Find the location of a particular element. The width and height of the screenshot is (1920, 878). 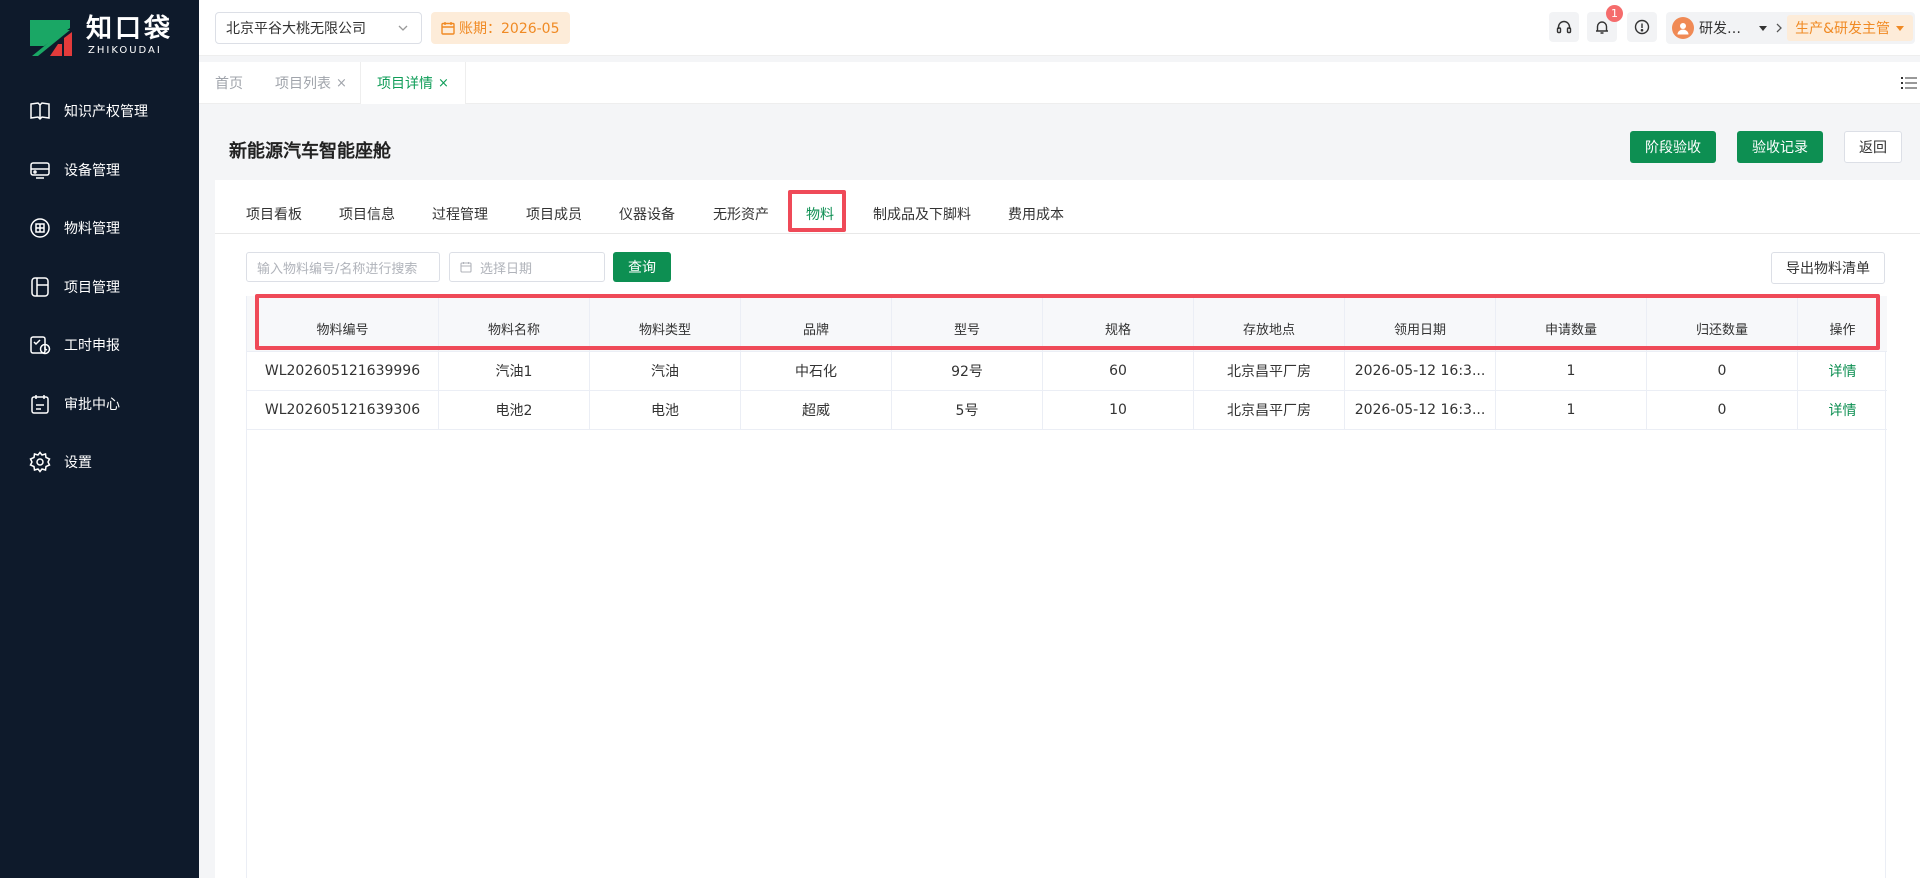

table-cell: 92号 is located at coordinates (967, 371).